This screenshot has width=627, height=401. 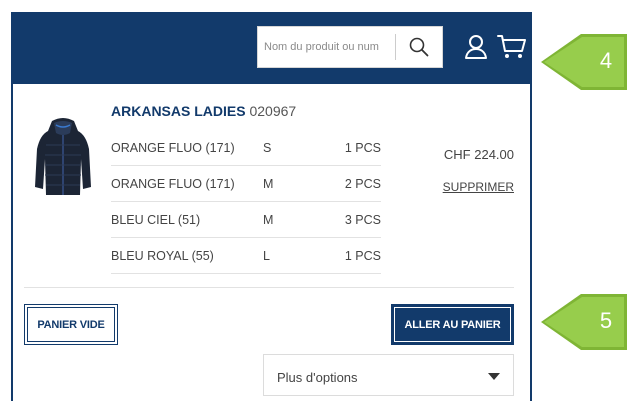 I want to click on search-box, so click(x=350, y=47).